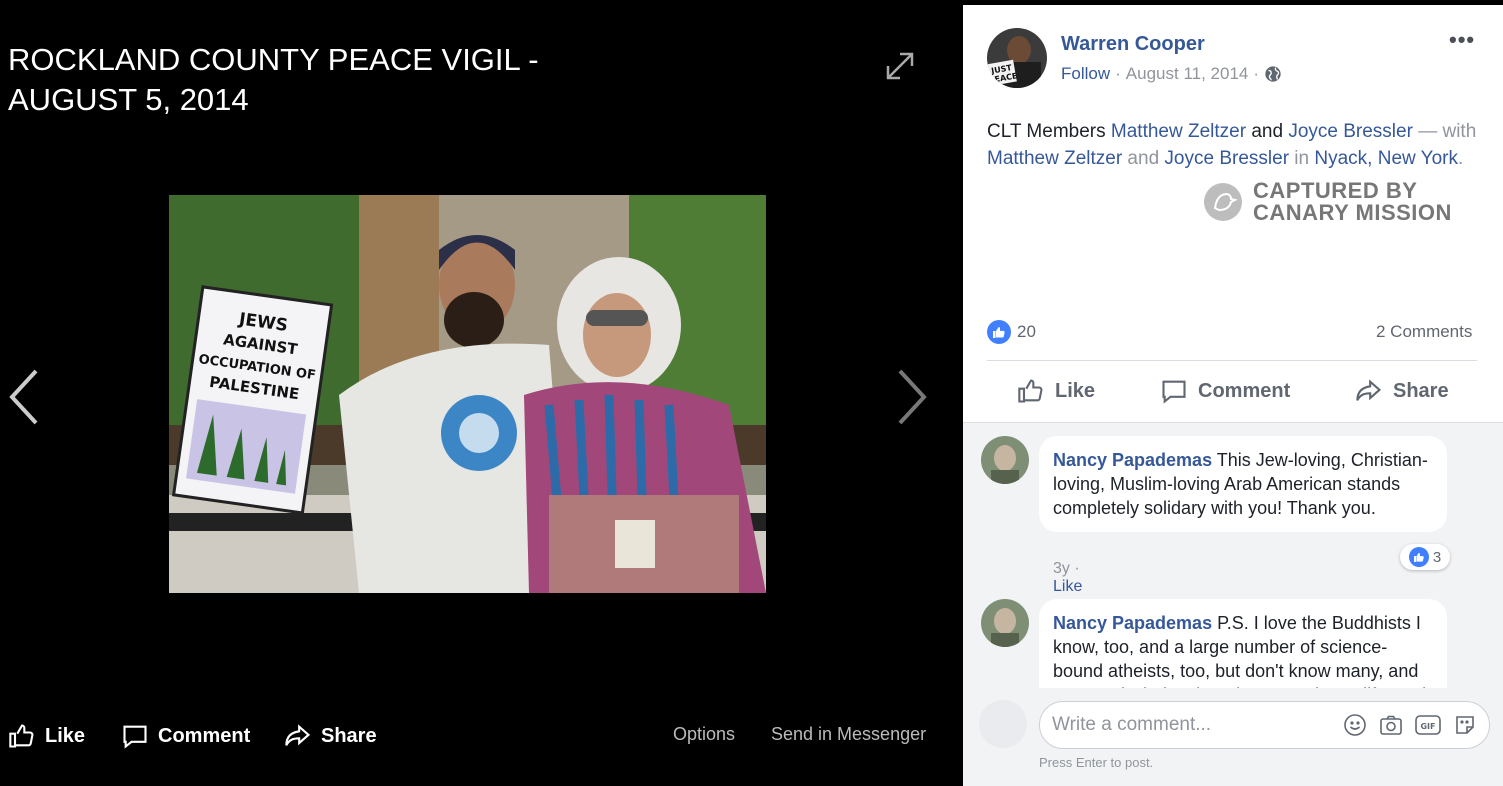 This screenshot has width=1503, height=786. I want to click on post-text-and: and, so click(1267, 131).